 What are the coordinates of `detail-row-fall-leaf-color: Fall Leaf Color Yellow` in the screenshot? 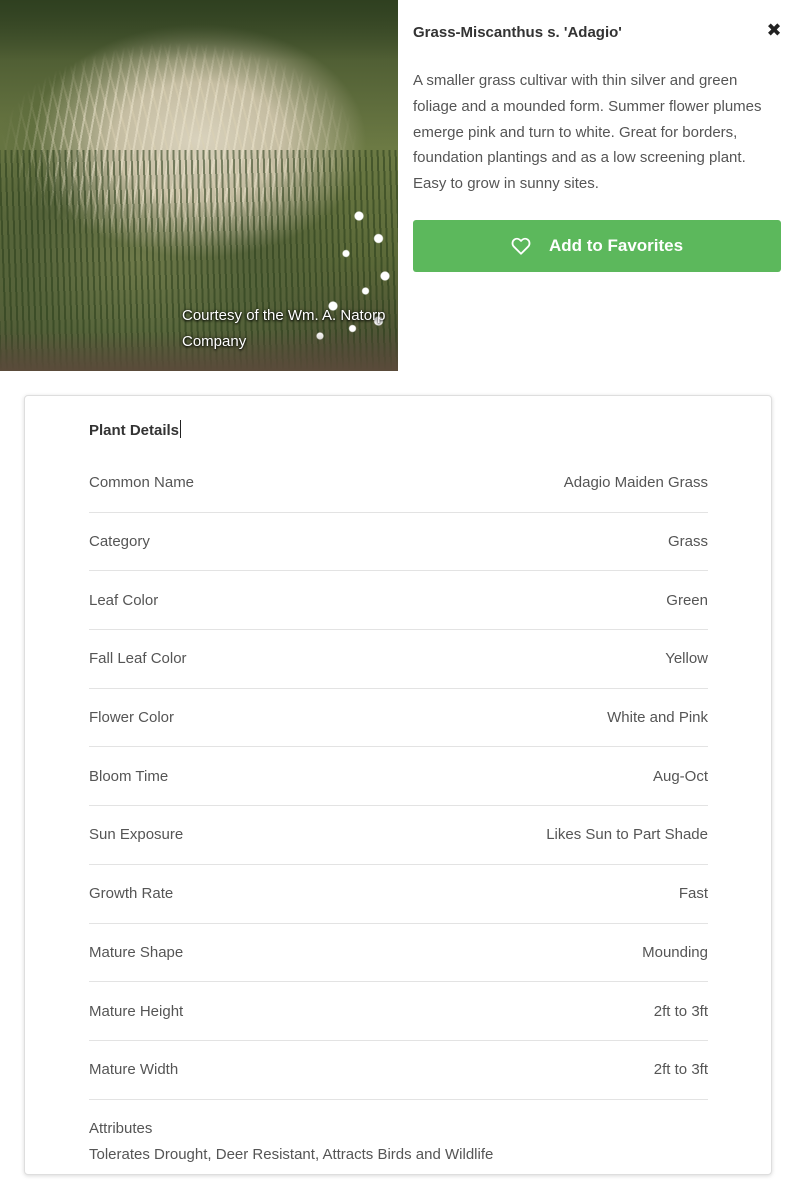 It's located at (398, 659).